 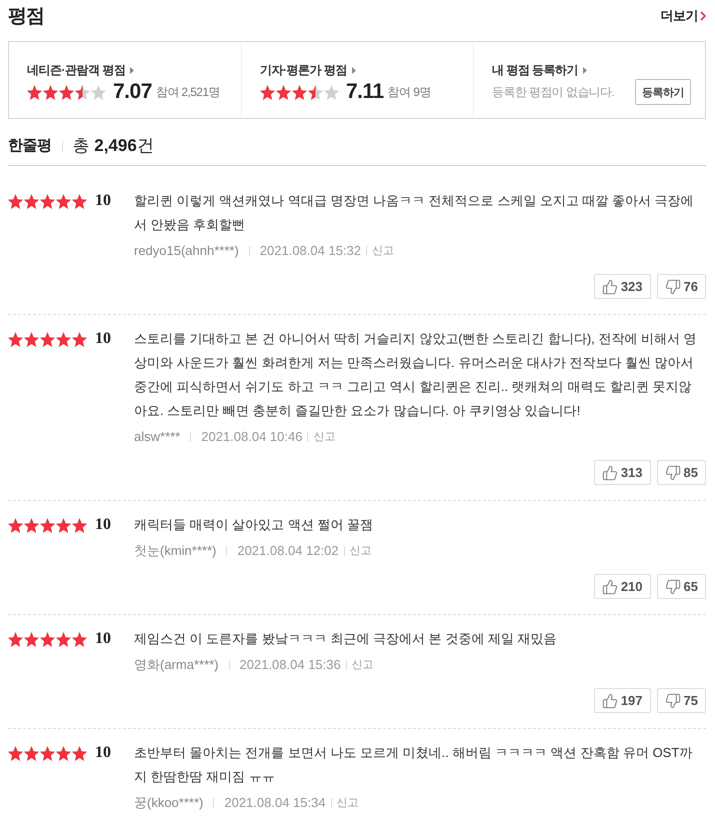 I want to click on rating-score: 7.07, so click(x=132, y=92).